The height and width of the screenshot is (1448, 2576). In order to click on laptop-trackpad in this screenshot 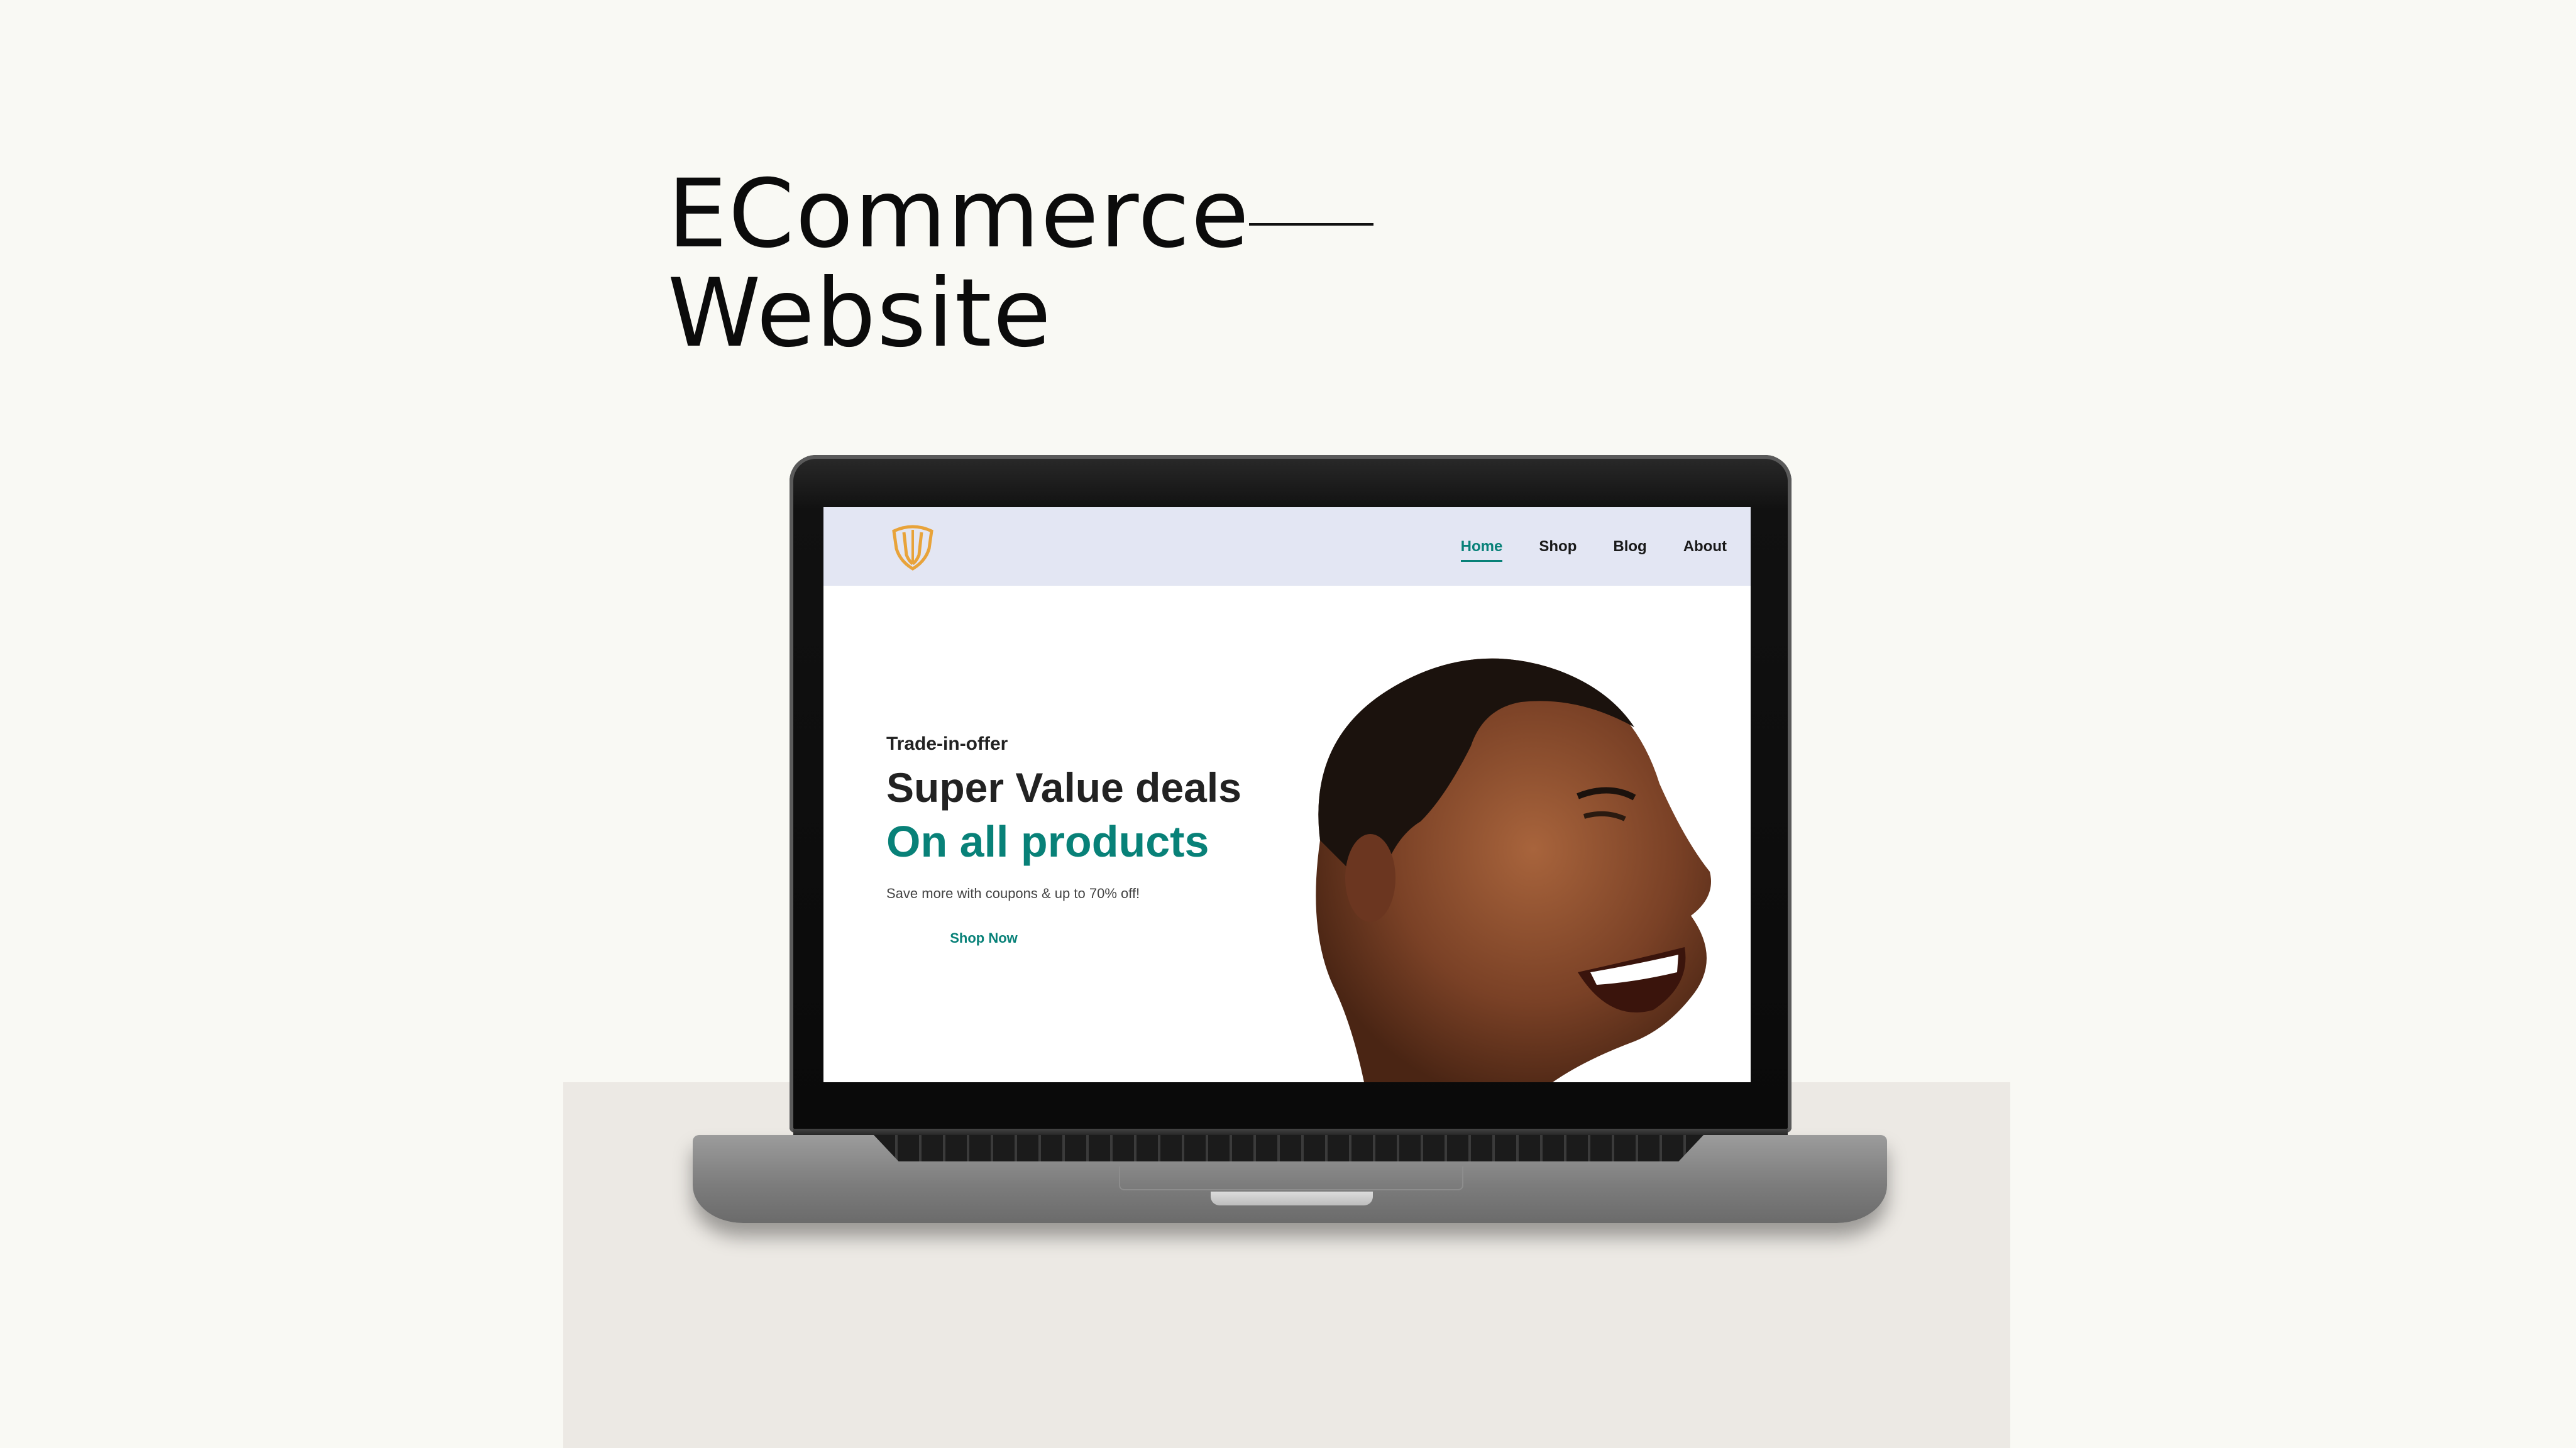, I will do `click(1291, 1178)`.